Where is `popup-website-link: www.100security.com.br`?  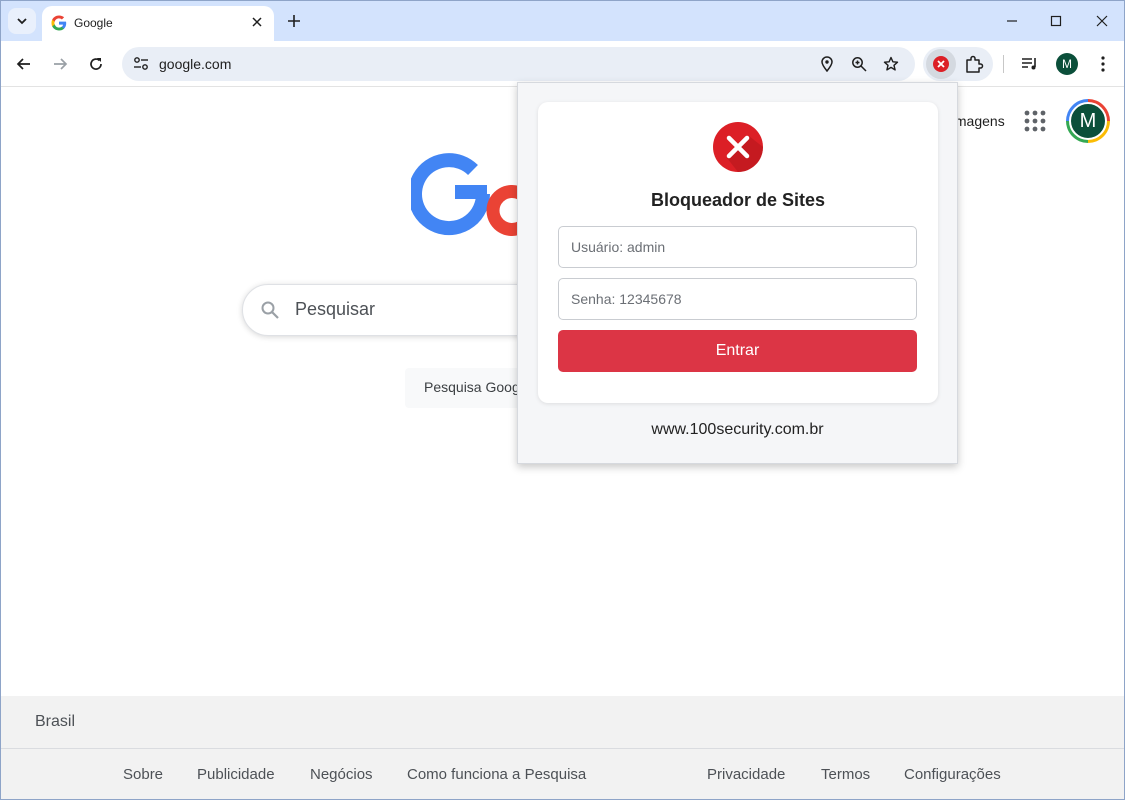 popup-website-link: www.100security.com.br is located at coordinates (737, 430).